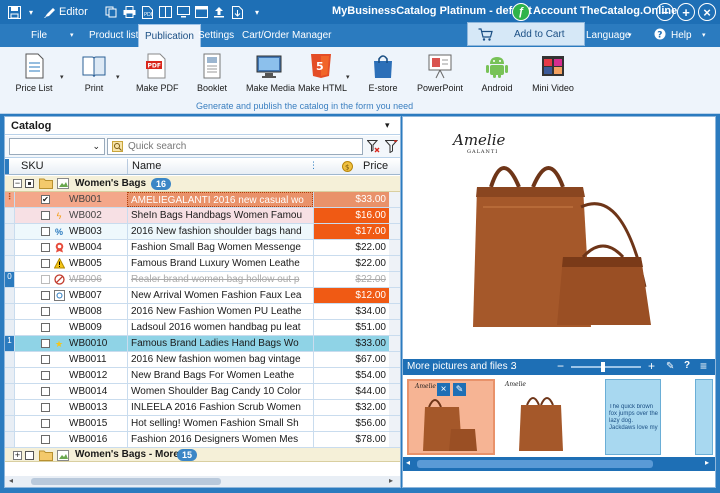  What do you see at coordinates (651, 366) in the screenshot?
I see `zoom-in-icon: +` at bounding box center [651, 366].